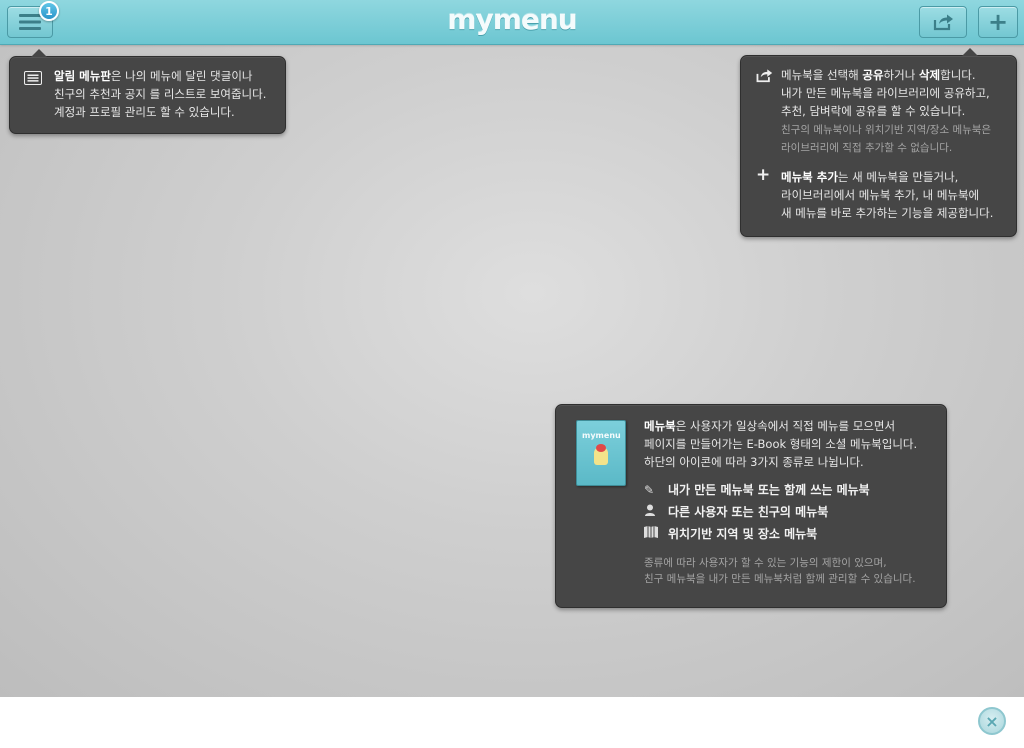  I want to click on menubook-desc-3: 하단의 아이콘에 따라 3가지 종류로 나뉩니다., so click(754, 462).